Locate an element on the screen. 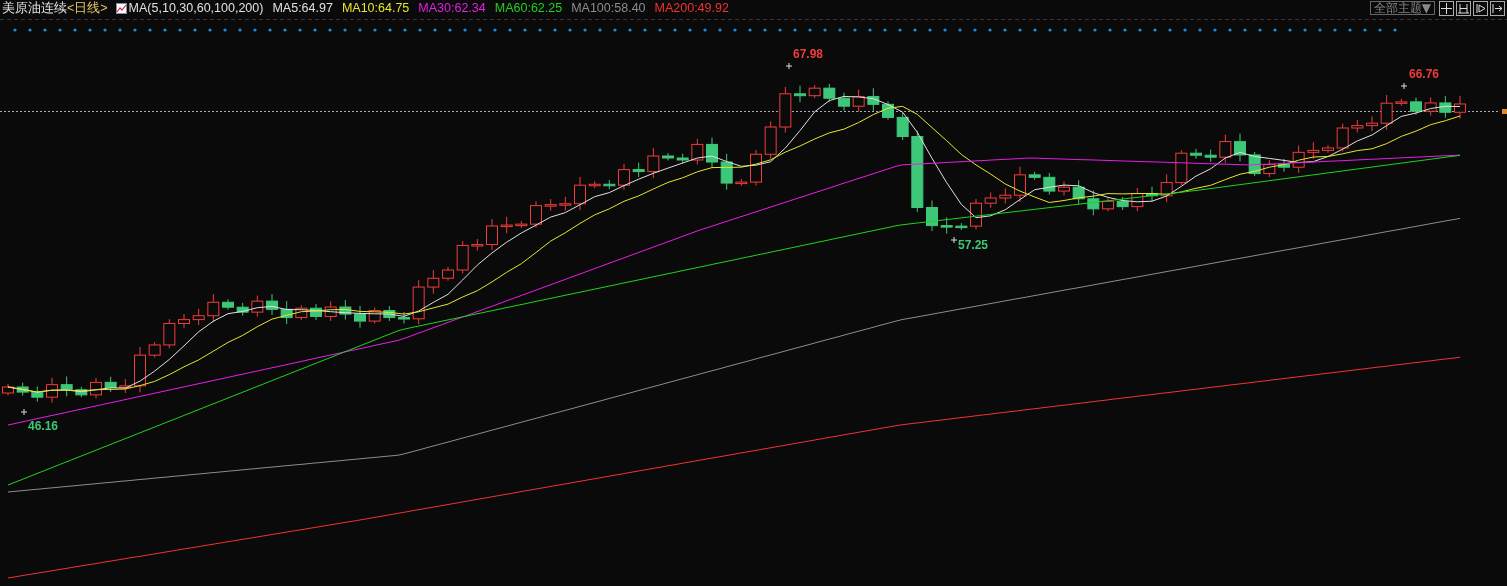 The height and width of the screenshot is (586, 1507). ma-legend-label: MA100:58.40 is located at coordinates (608, 8).